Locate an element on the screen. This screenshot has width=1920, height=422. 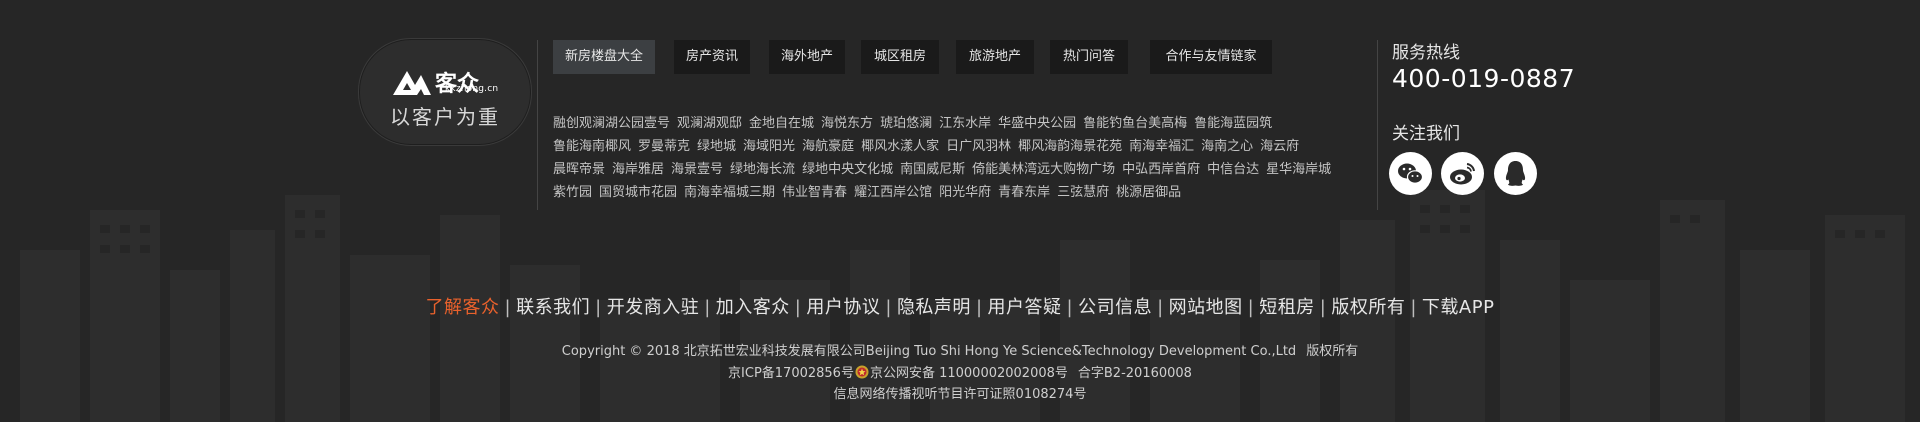
property-link: 海悦东方 is located at coordinates (847, 123).